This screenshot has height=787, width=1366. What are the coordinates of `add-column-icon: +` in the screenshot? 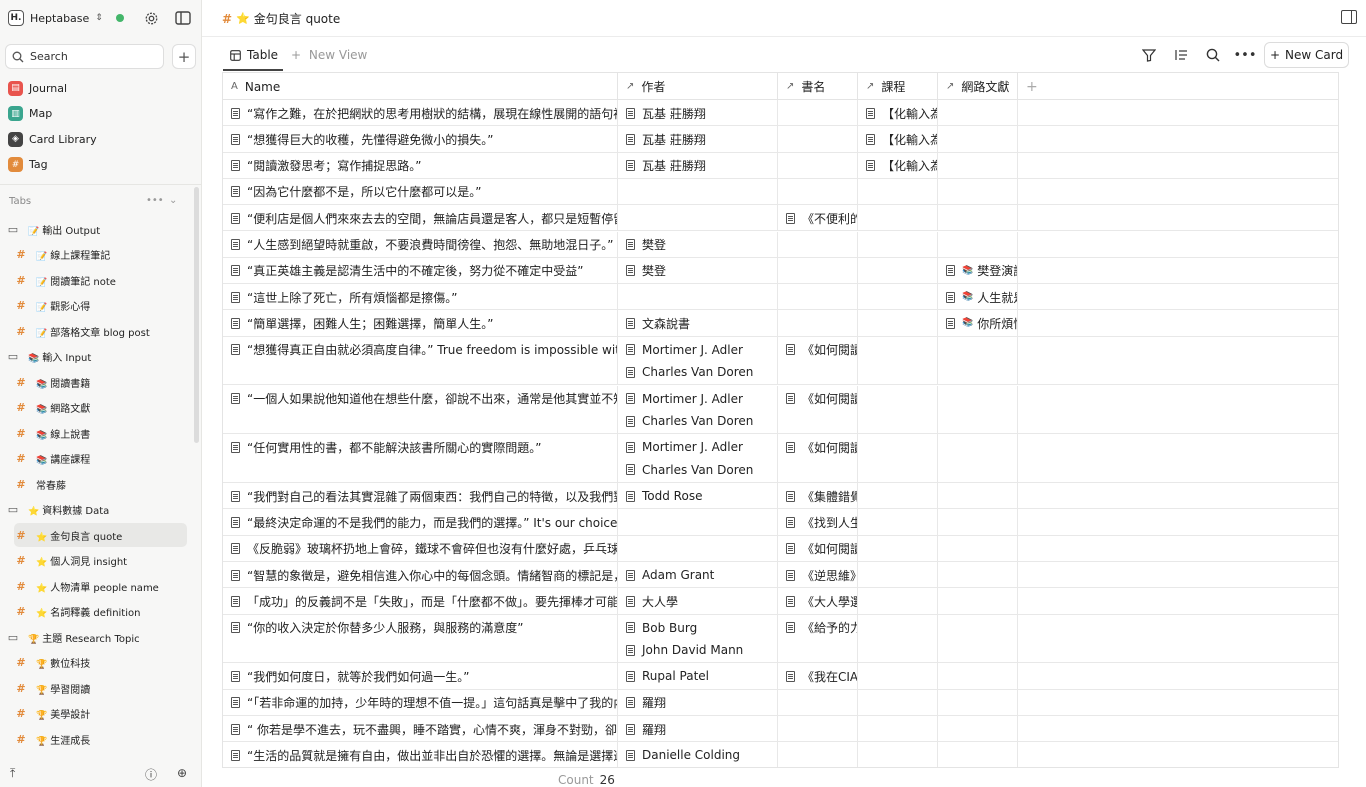 It's located at (1032, 87).